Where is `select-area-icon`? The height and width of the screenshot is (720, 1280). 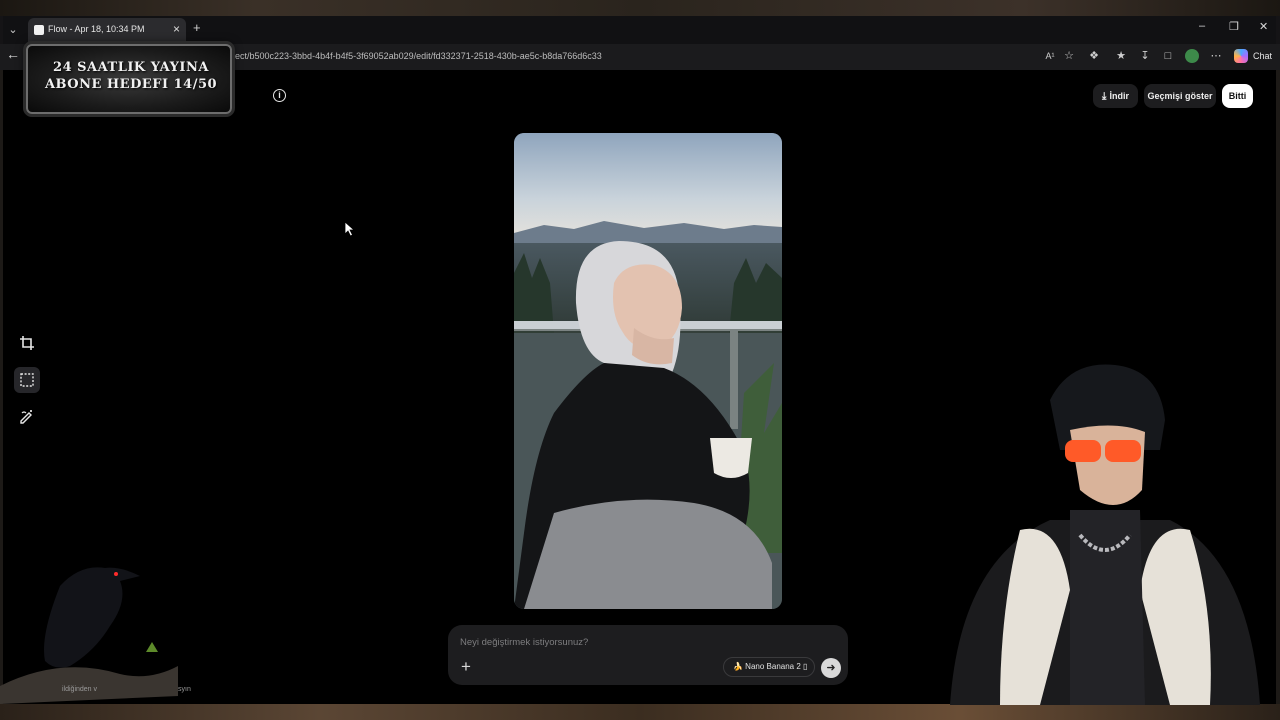
select-area-icon is located at coordinates (27, 380).